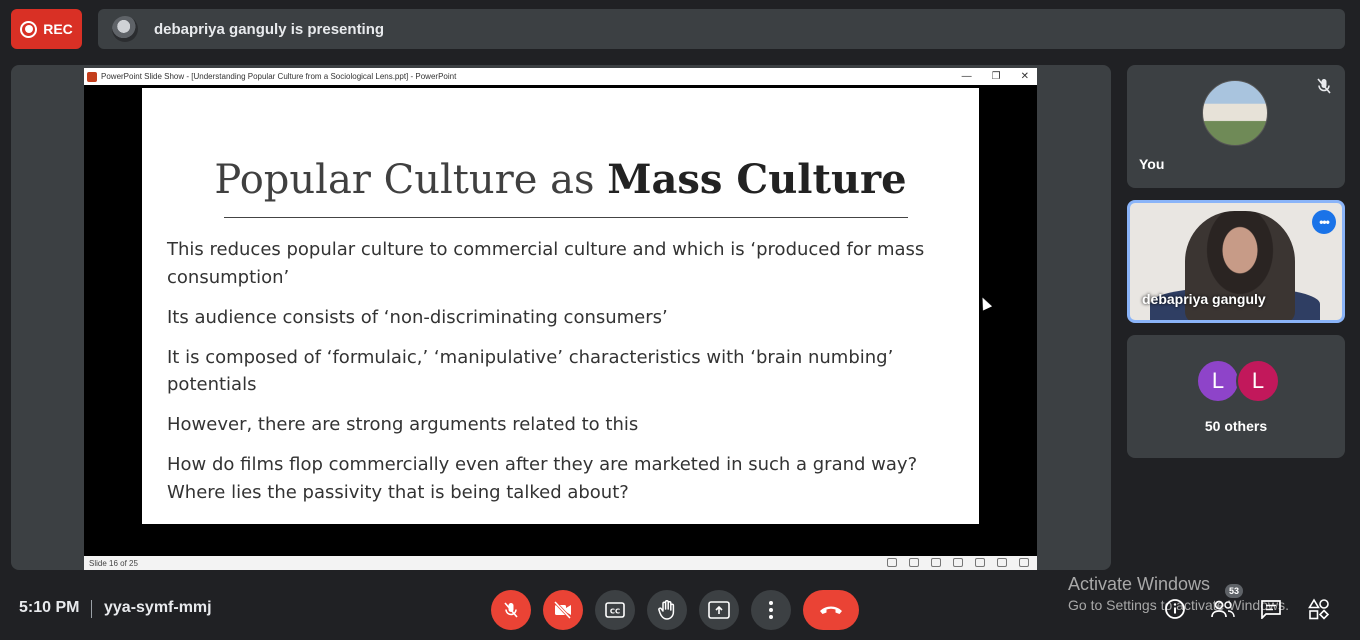 This screenshot has height=640, width=1360. I want to click on activities-icon, so click(1319, 609).